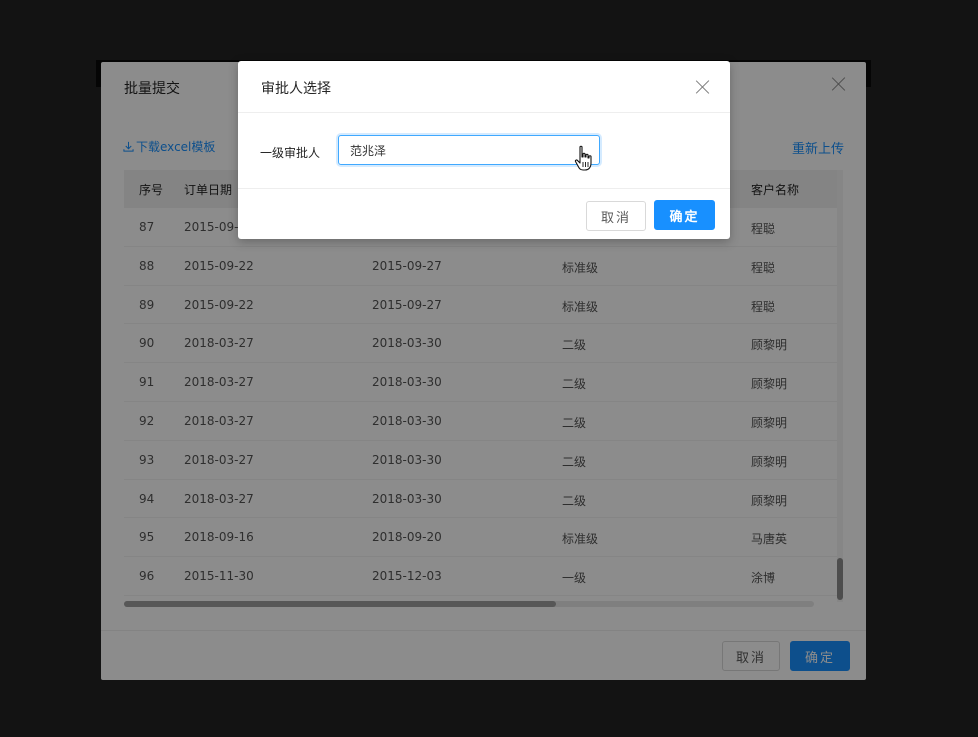  I want to click on approver-dialog-footer: 取消 确定, so click(484, 213).